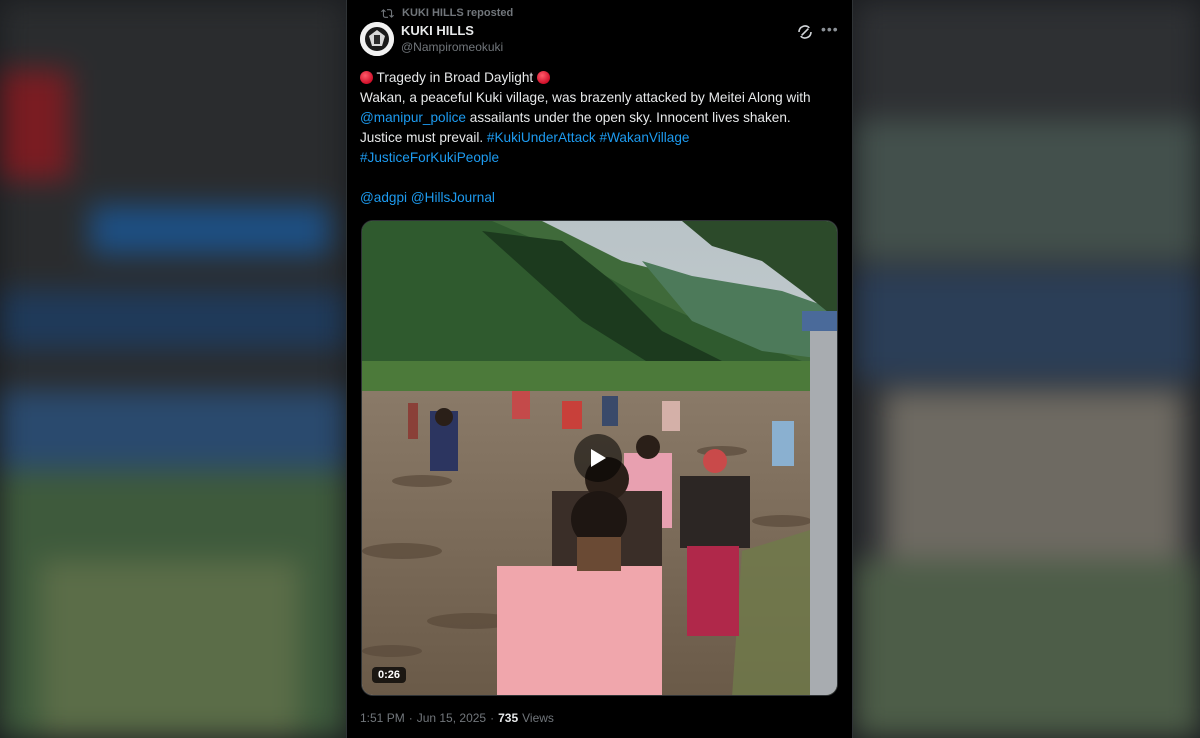 The height and width of the screenshot is (738, 1200). Describe the element at coordinates (541, 137) in the screenshot. I see `hashtag-kuki-under-attack: #KukiUnderAttack` at that location.